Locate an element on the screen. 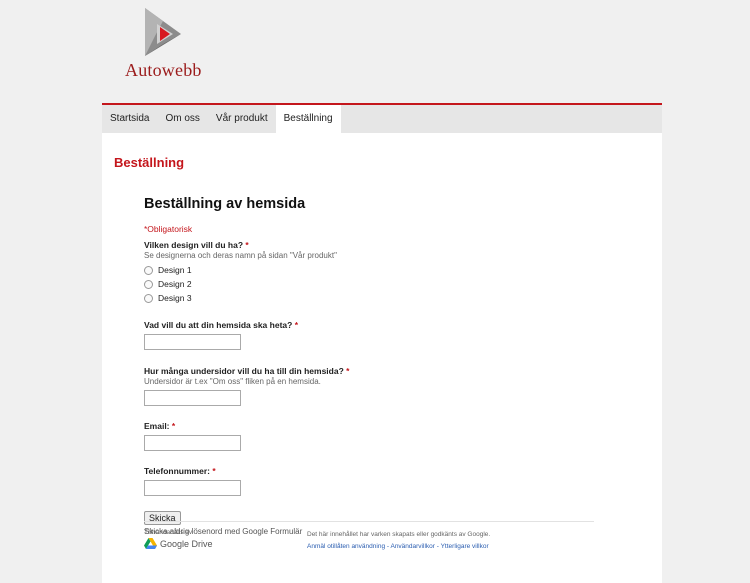 The width and height of the screenshot is (750, 583). nav-item-var-produkt: Vår produkt is located at coordinates (242, 119).